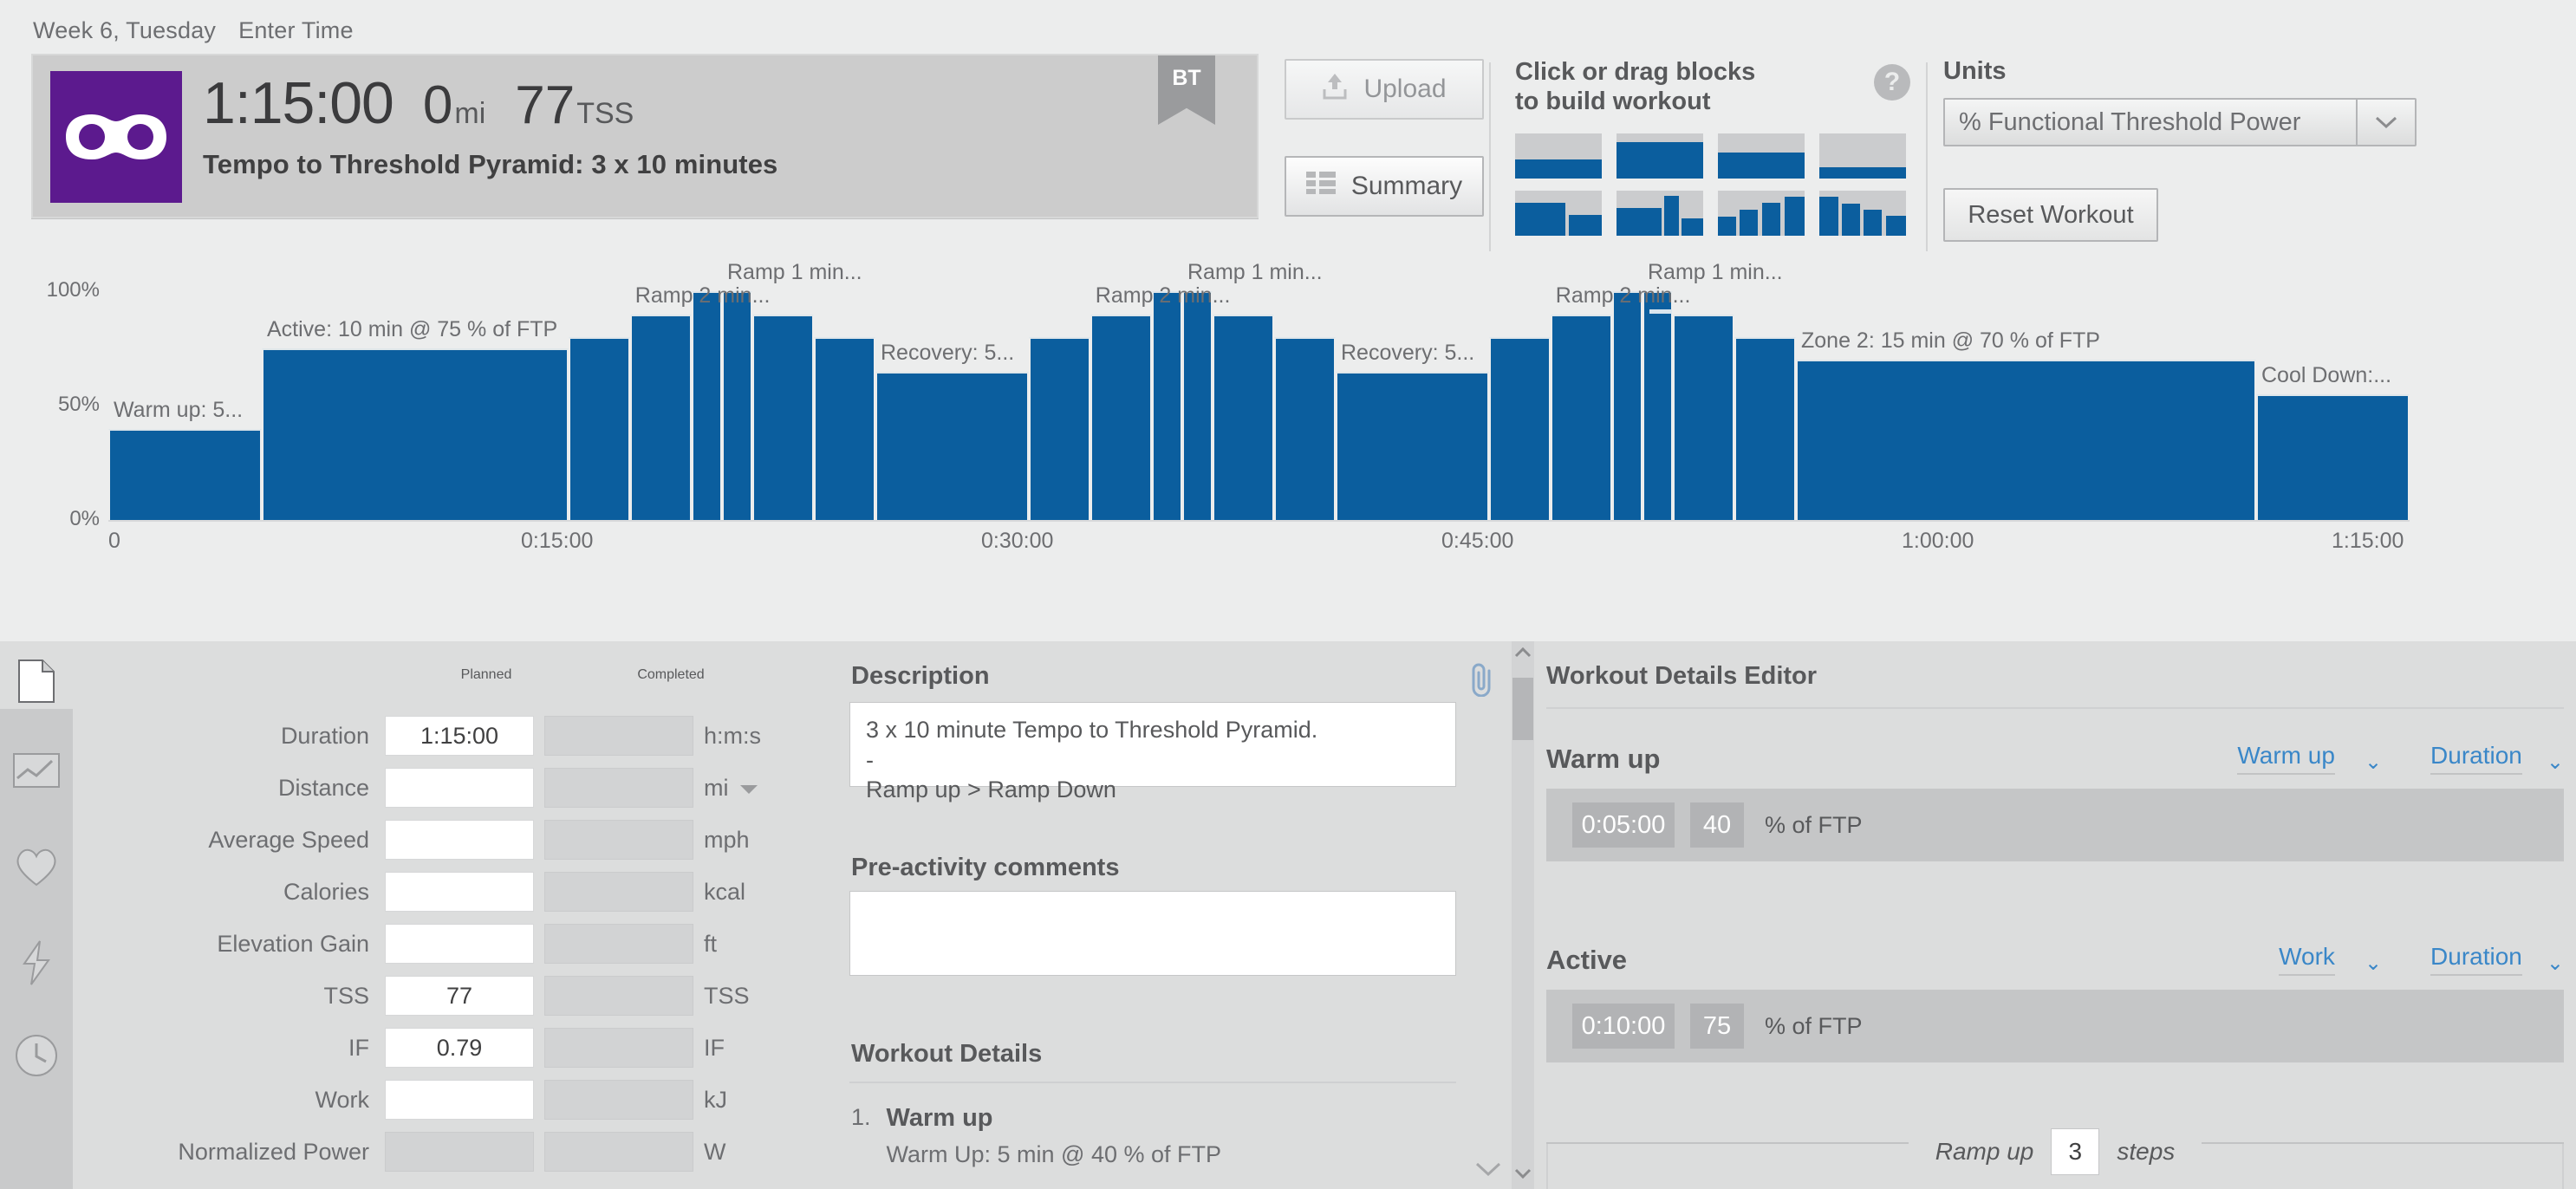 Image resolution: width=2576 pixels, height=1189 pixels. What do you see at coordinates (2286, 759) in the screenshot?
I see `step-type-select: Warm up` at bounding box center [2286, 759].